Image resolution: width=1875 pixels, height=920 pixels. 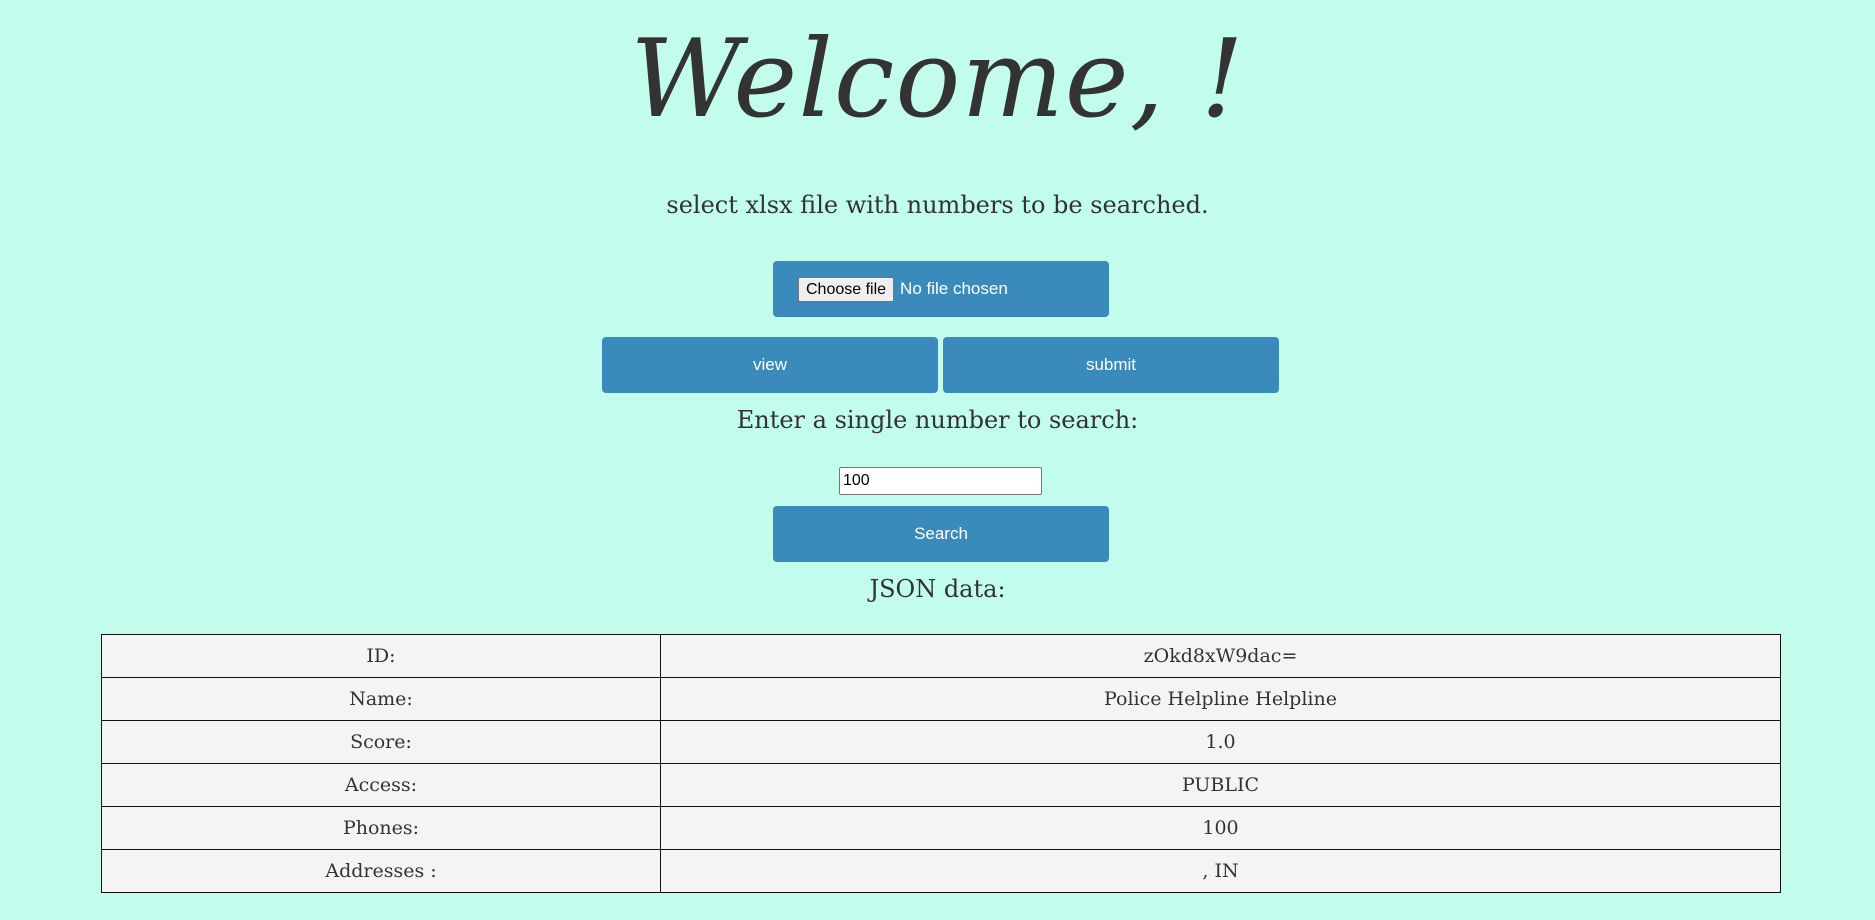 What do you see at coordinates (1111, 365) in the screenshot?
I see `submit-button: submit` at bounding box center [1111, 365].